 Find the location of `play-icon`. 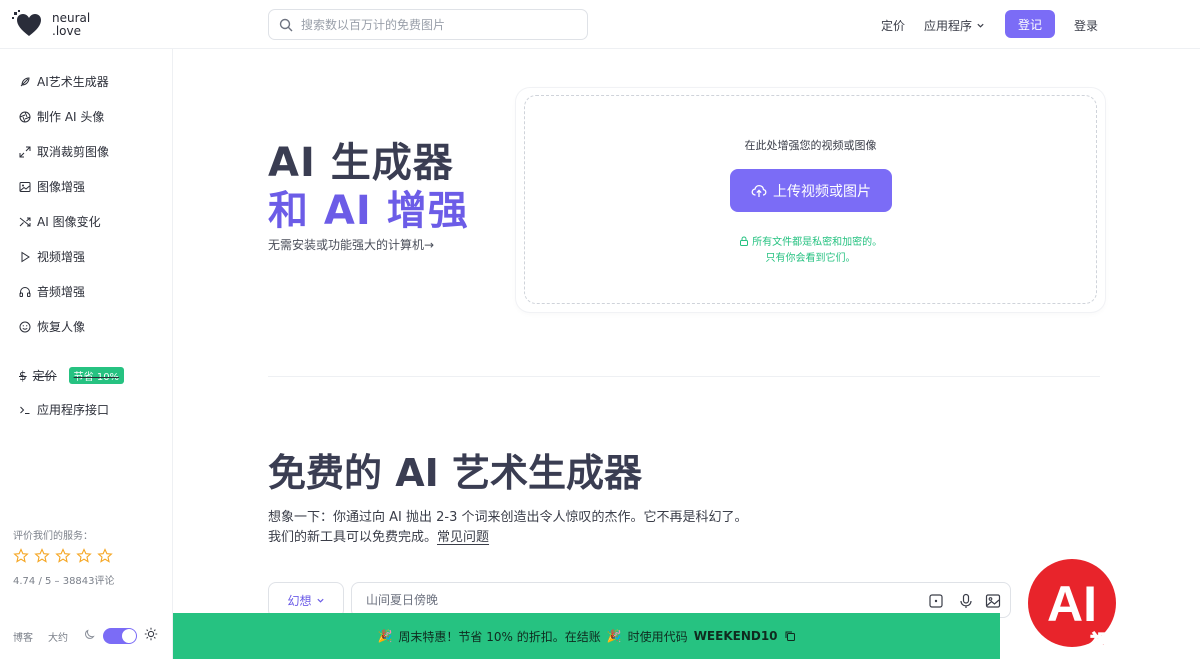

play-icon is located at coordinates (25, 256).